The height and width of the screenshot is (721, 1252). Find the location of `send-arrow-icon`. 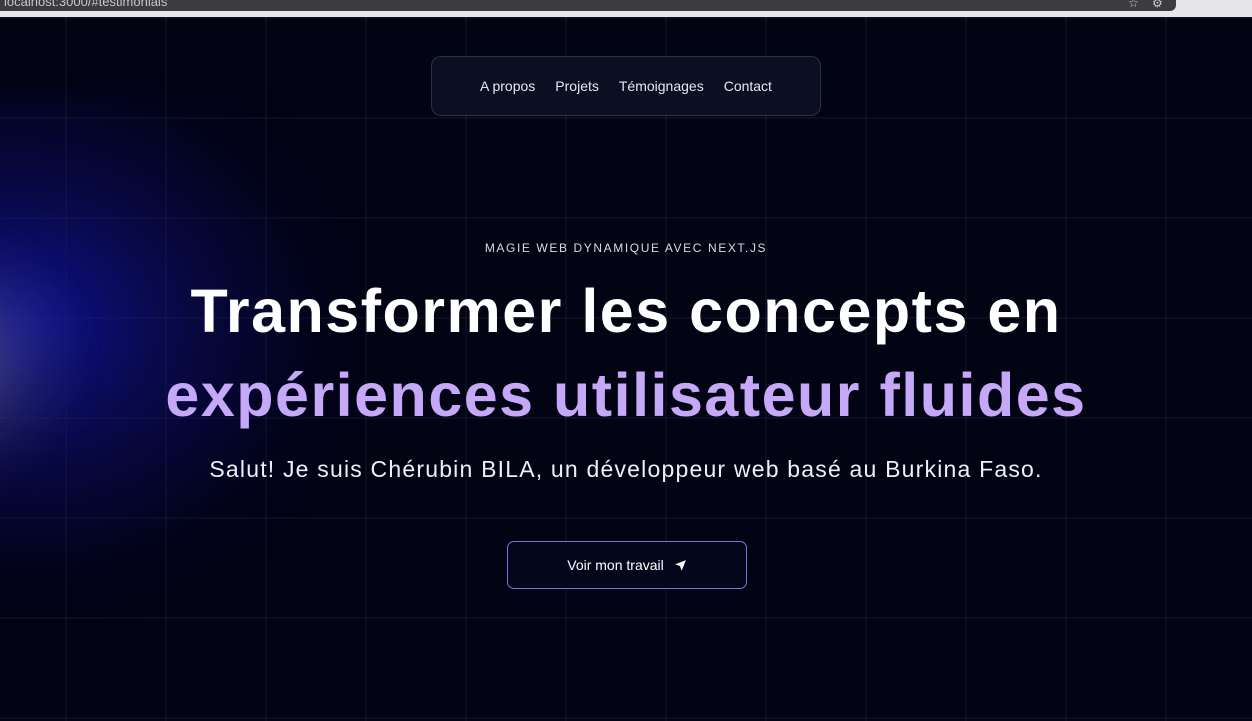

send-arrow-icon is located at coordinates (680, 565).